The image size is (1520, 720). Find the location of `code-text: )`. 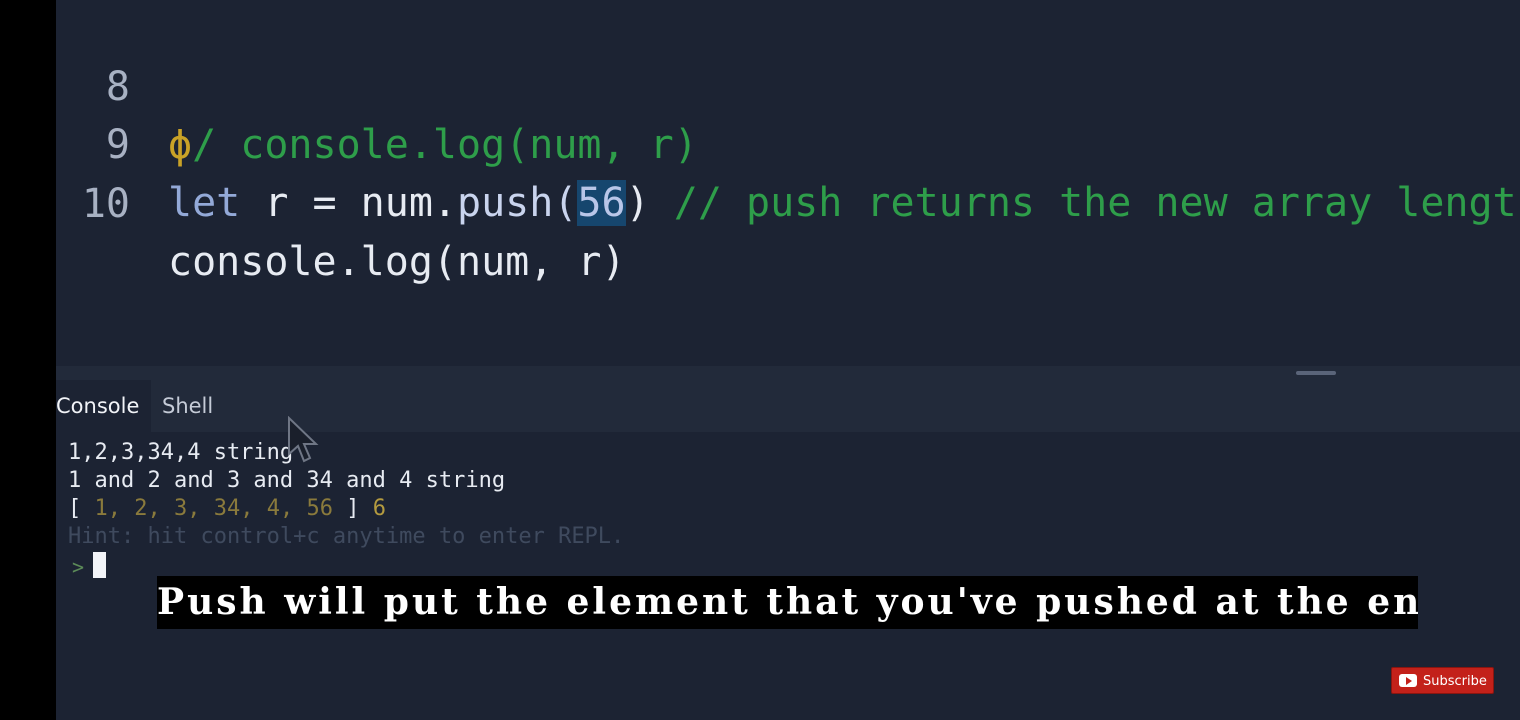

code-text: ) is located at coordinates (637, 203).